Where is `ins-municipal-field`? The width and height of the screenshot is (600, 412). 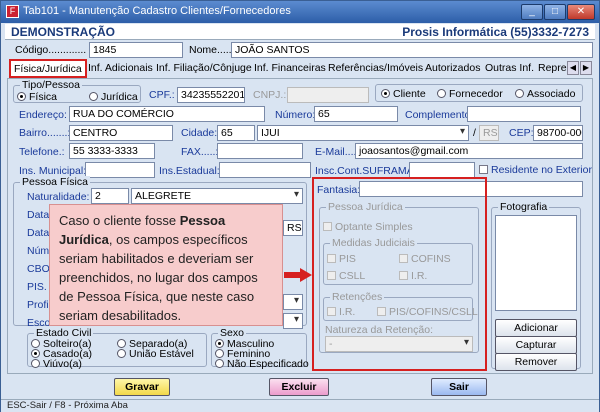 ins-municipal-field is located at coordinates (120, 170).